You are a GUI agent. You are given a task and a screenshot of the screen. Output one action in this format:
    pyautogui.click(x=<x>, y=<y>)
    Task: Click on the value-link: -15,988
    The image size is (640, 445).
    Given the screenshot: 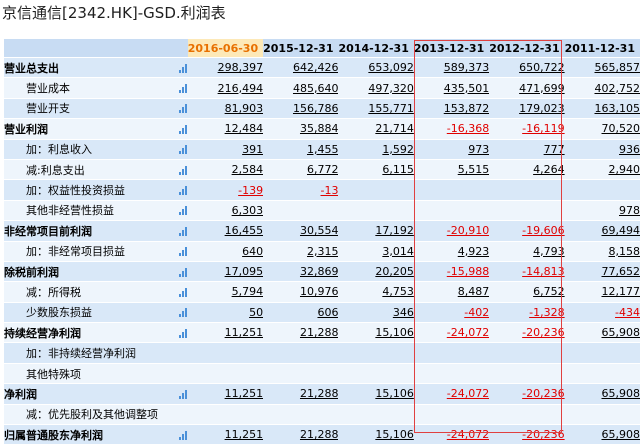 What is the action you would take?
    pyautogui.click(x=468, y=271)
    